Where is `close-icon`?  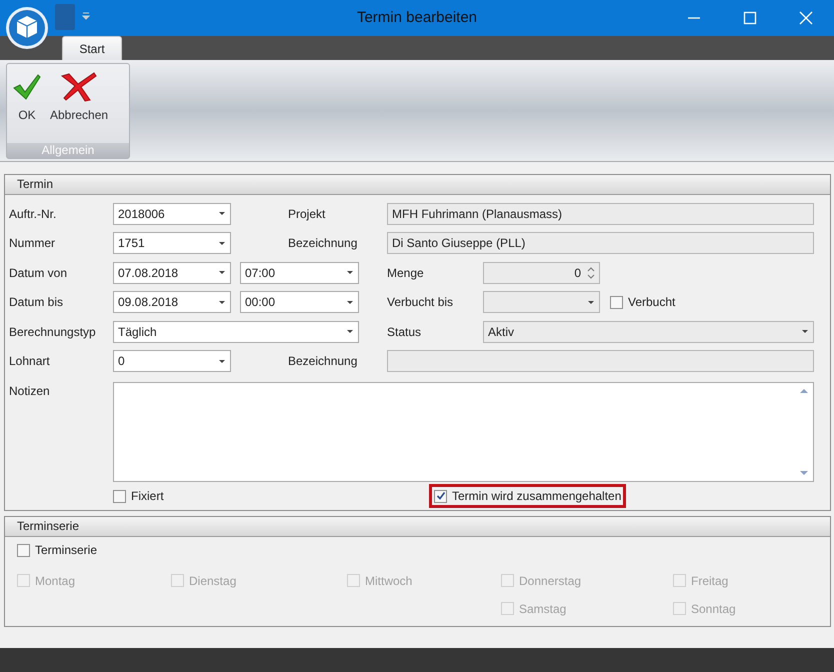
close-icon is located at coordinates (806, 18).